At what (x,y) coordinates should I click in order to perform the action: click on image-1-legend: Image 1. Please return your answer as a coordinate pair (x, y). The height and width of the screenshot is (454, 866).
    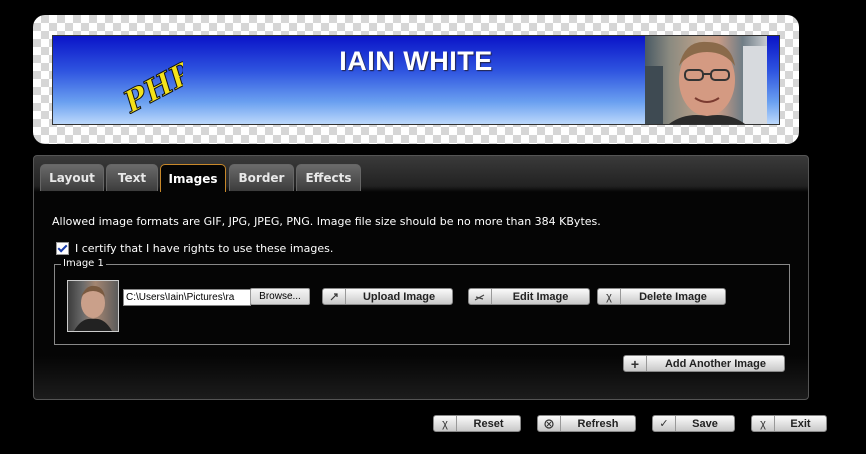
    Looking at the image, I should click on (83, 263).